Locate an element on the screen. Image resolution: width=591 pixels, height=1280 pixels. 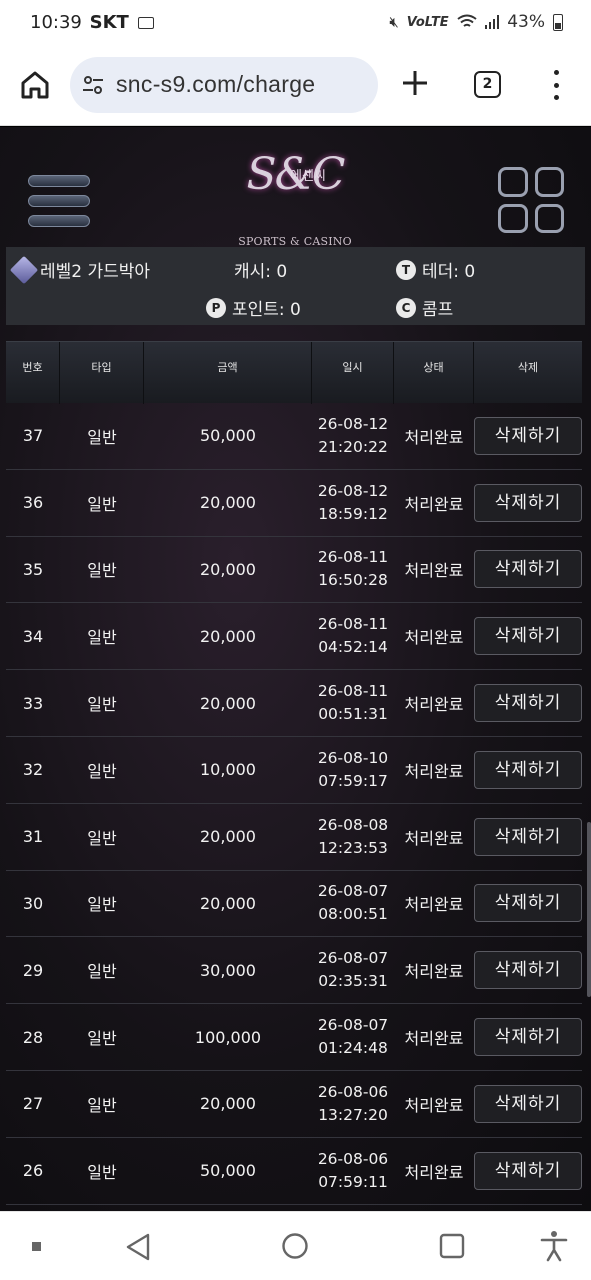
mute-icon: 🔇︎ is located at coordinates (394, 22).